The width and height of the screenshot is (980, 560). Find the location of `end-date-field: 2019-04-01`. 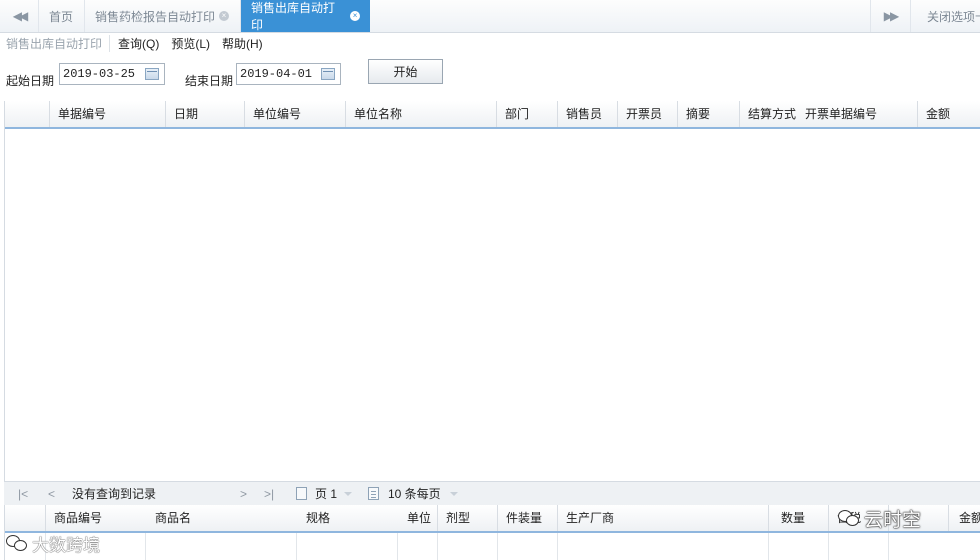

end-date-field: 2019-04-01 is located at coordinates (288, 74).